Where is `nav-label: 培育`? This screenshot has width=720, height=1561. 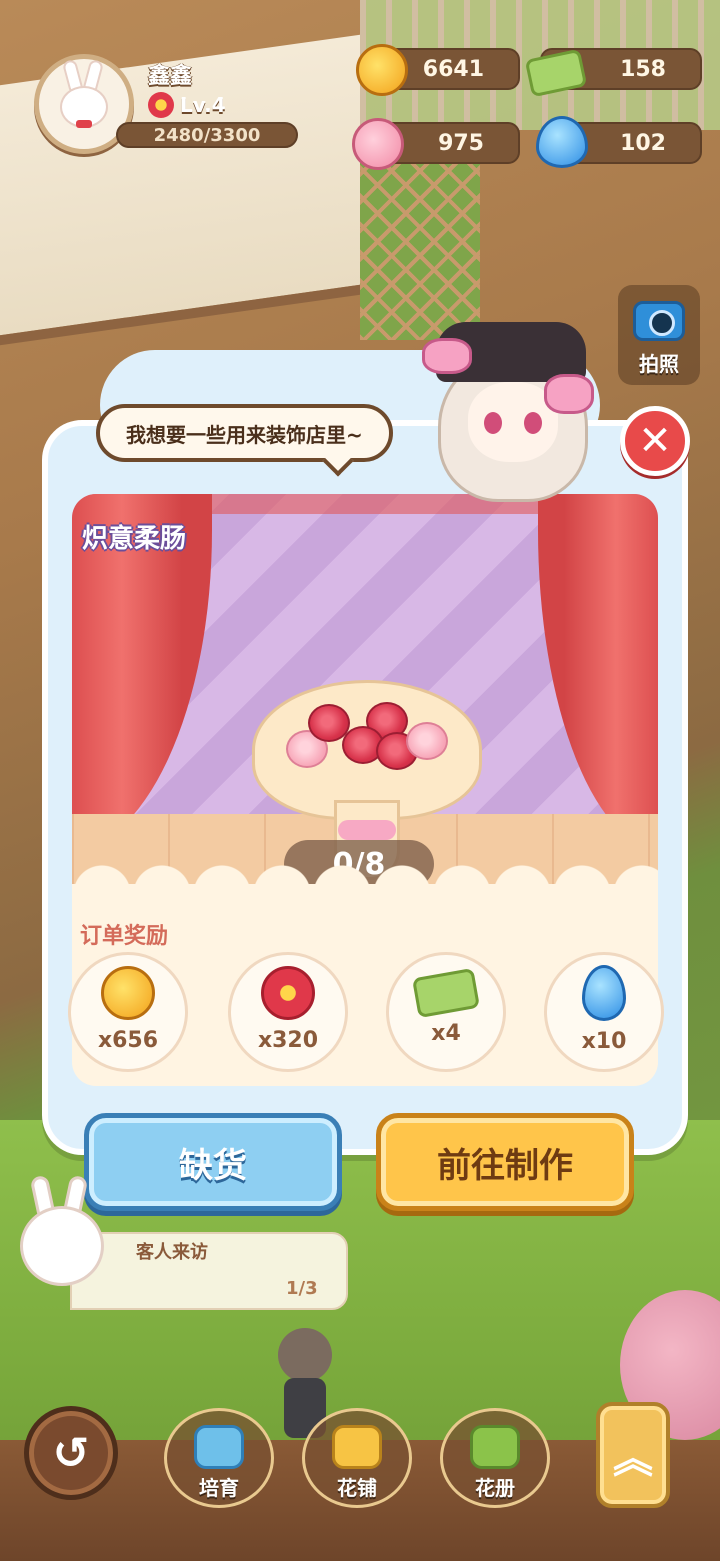
nav-label: 培育 is located at coordinates (219, 1488).